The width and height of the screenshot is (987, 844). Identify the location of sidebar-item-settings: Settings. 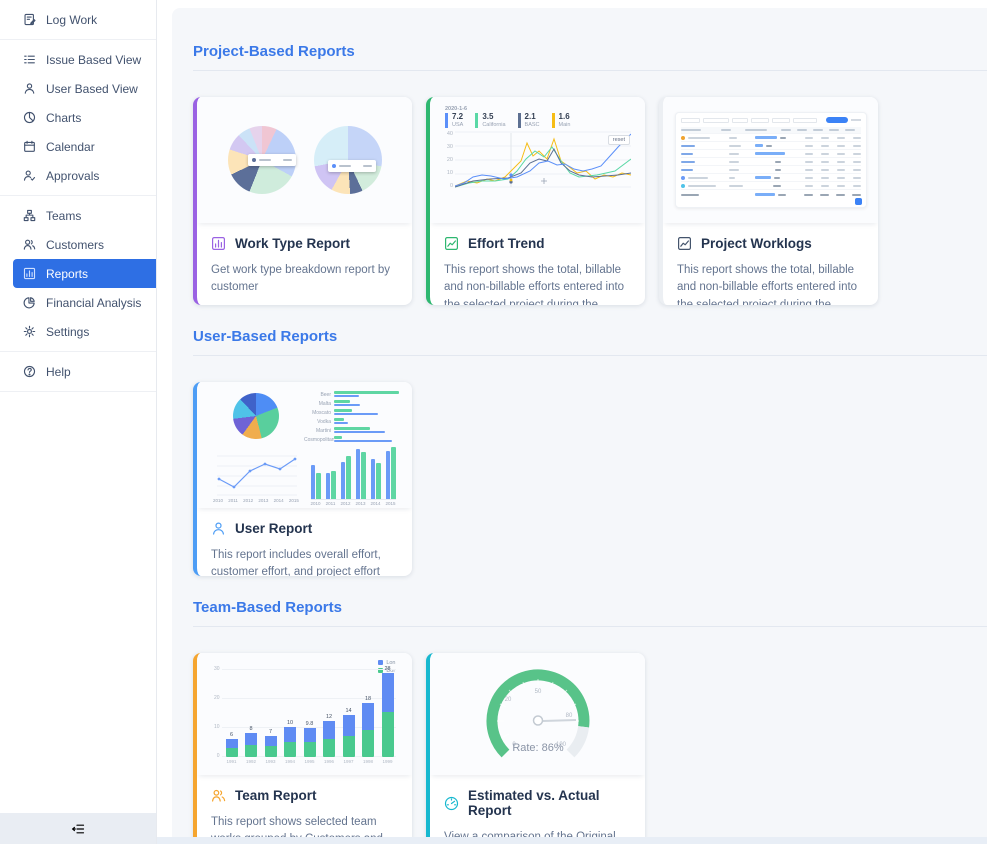
(78, 331).